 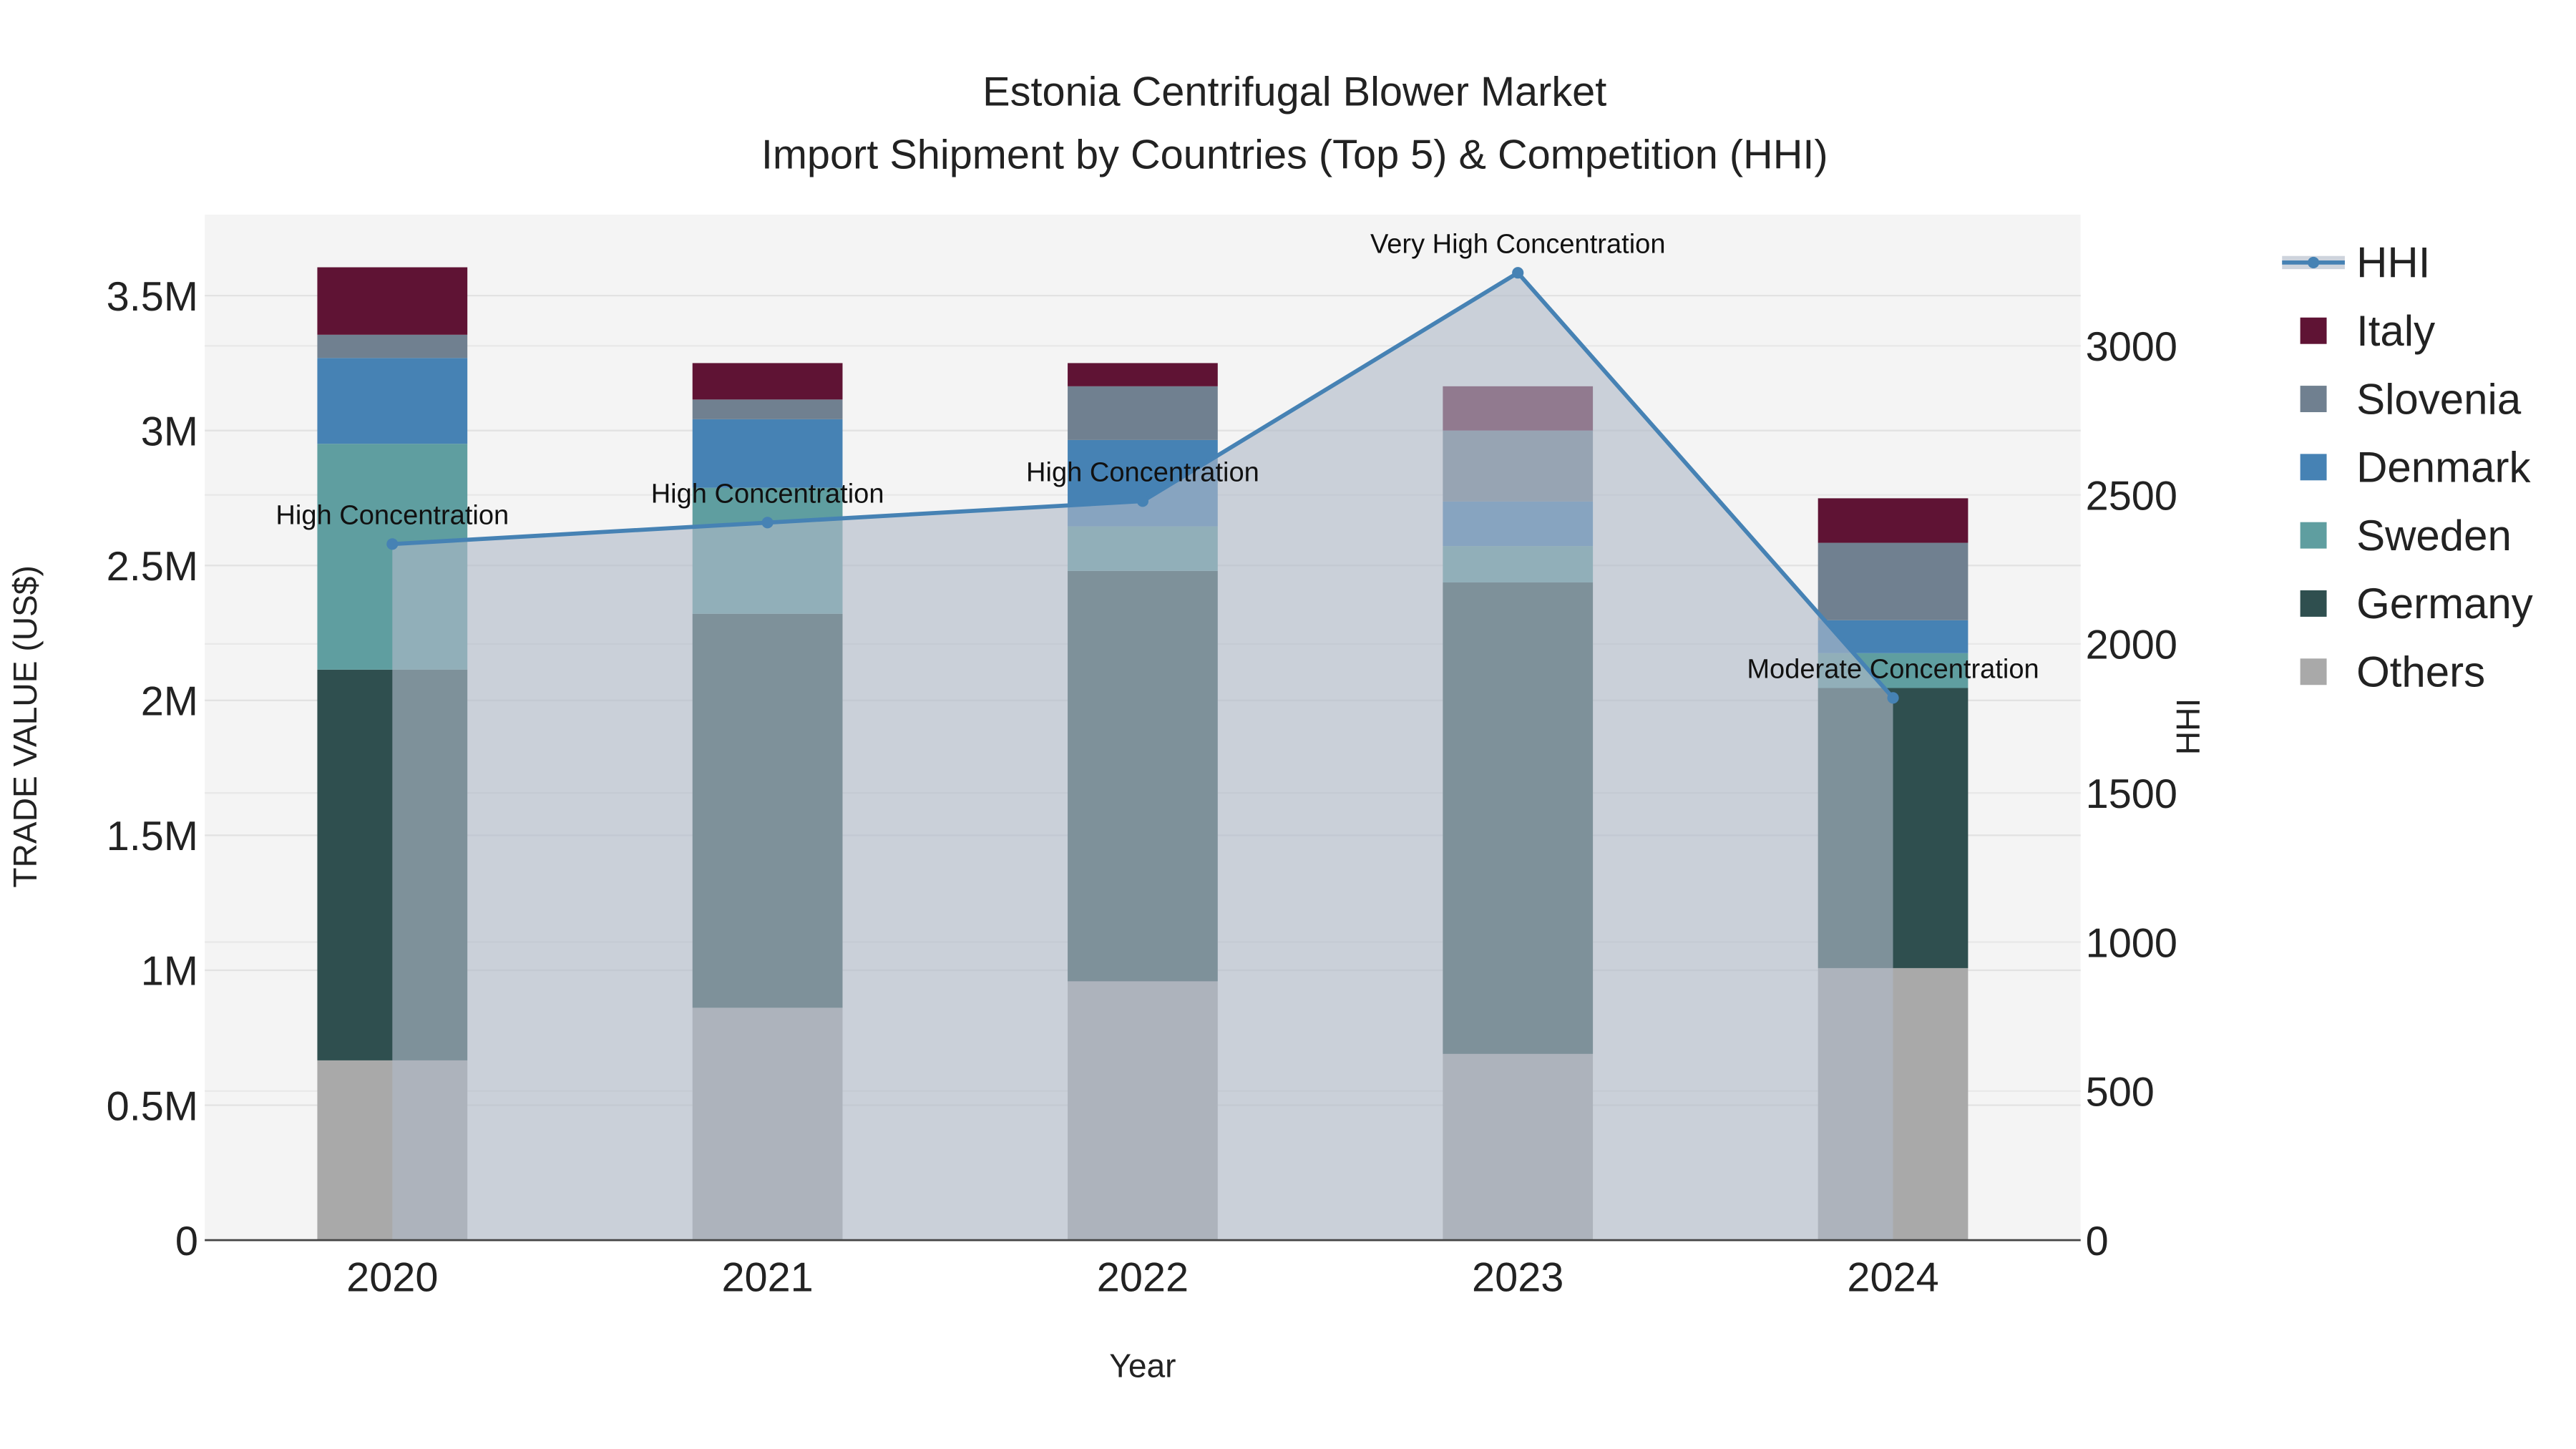 What do you see at coordinates (2131, 943) in the screenshot?
I see `y2-tick-label: 1000` at bounding box center [2131, 943].